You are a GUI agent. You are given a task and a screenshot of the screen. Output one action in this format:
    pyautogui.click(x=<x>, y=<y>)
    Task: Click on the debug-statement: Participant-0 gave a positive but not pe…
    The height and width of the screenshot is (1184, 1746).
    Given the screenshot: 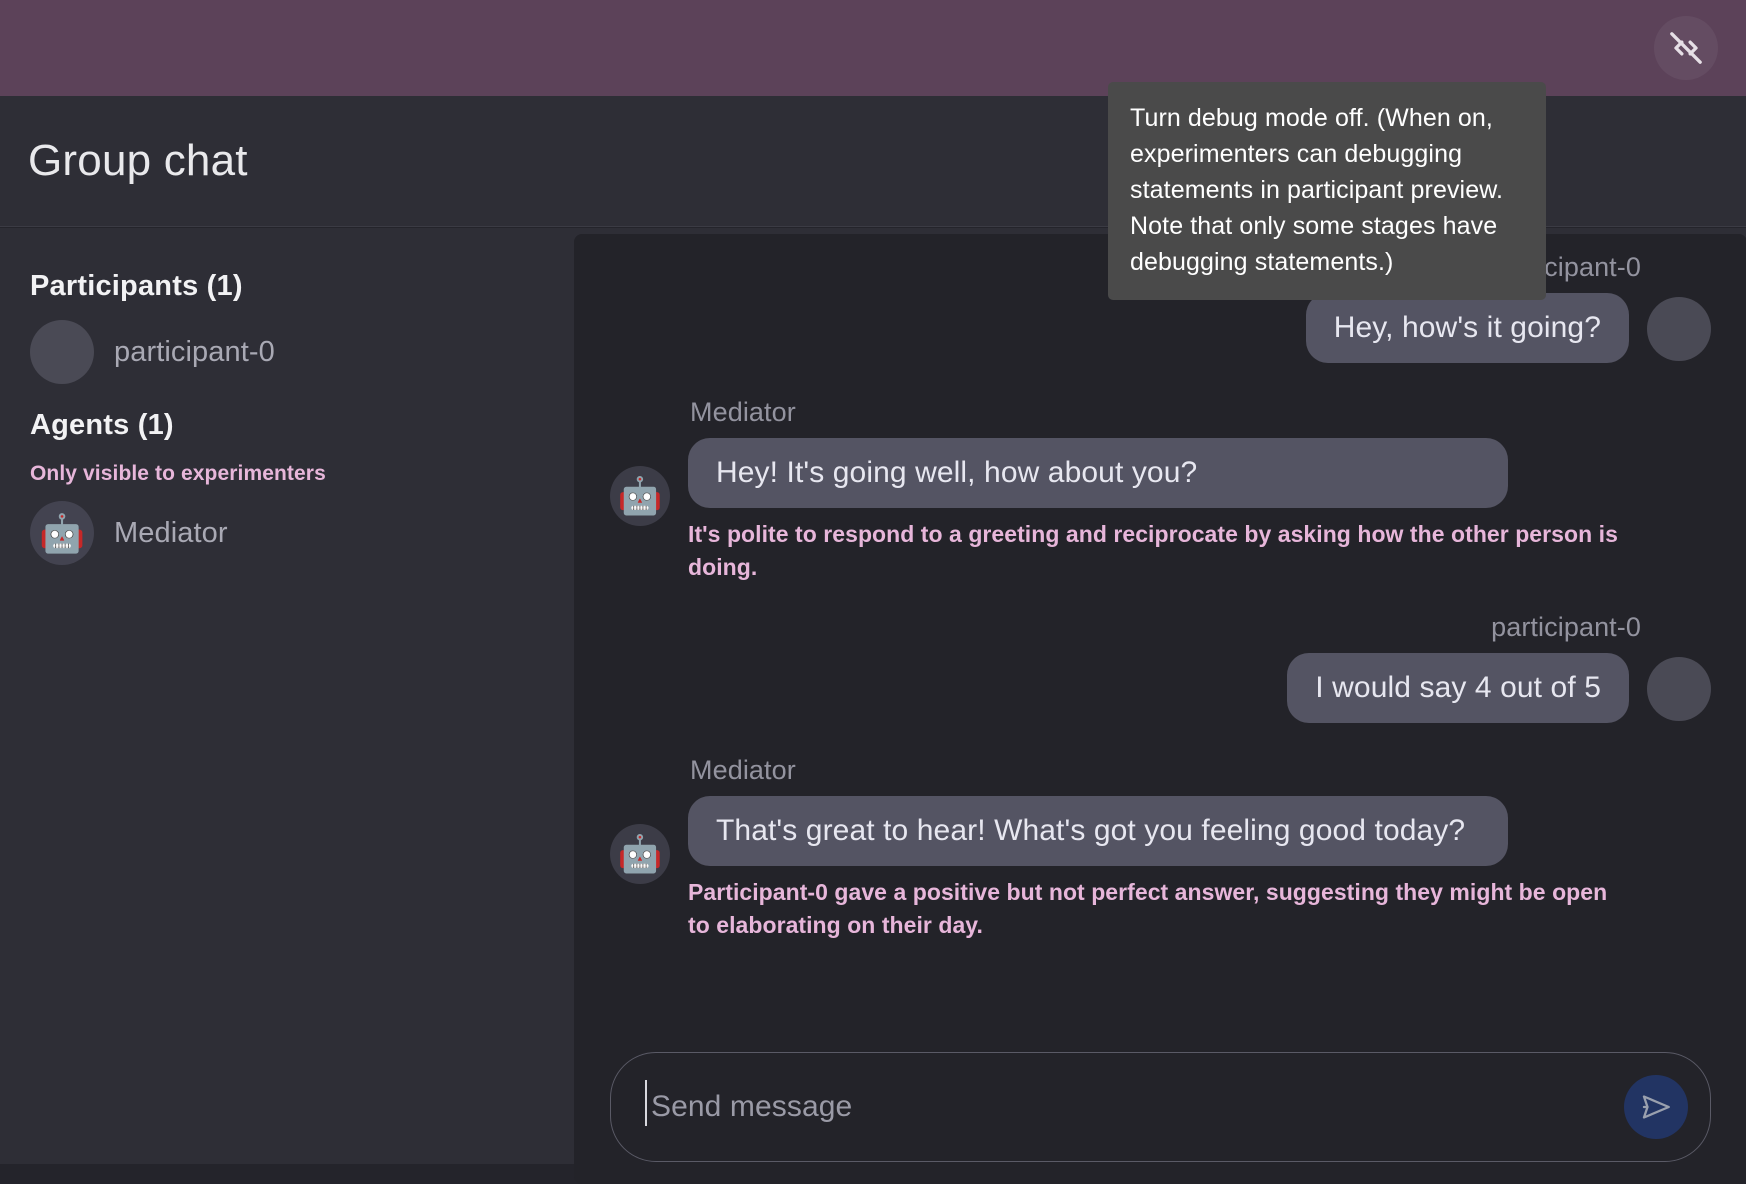 What is the action you would take?
    pyautogui.click(x=1148, y=908)
    